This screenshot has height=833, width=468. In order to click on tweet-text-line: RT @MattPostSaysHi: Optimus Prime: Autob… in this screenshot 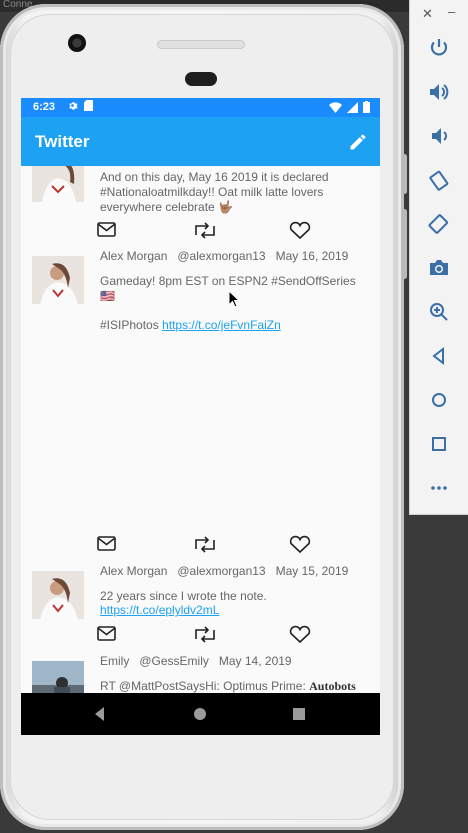, I will do `click(235, 686)`.